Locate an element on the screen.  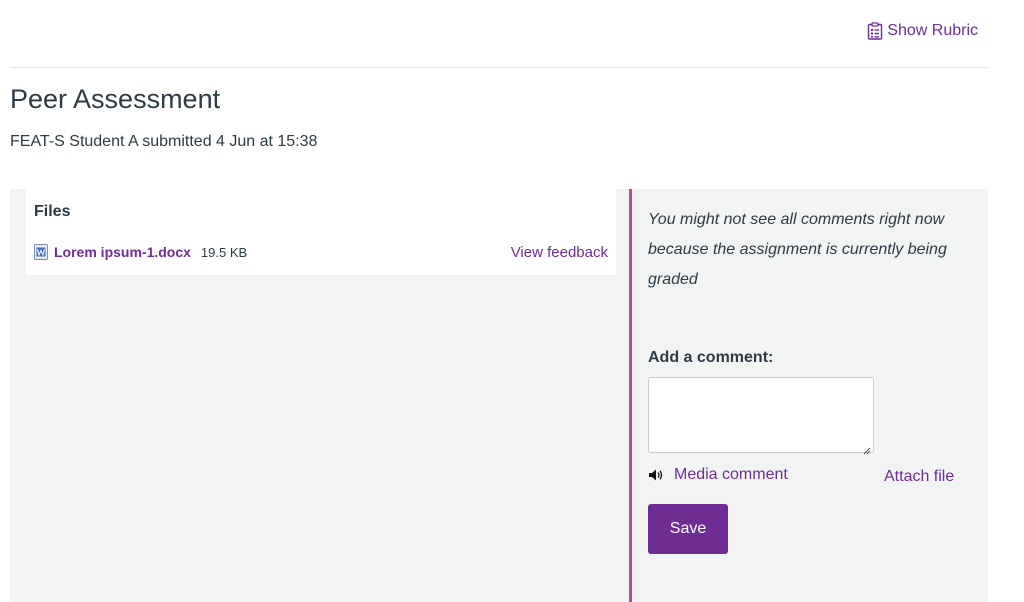
file-size: 19.5 KB is located at coordinates (224, 252).